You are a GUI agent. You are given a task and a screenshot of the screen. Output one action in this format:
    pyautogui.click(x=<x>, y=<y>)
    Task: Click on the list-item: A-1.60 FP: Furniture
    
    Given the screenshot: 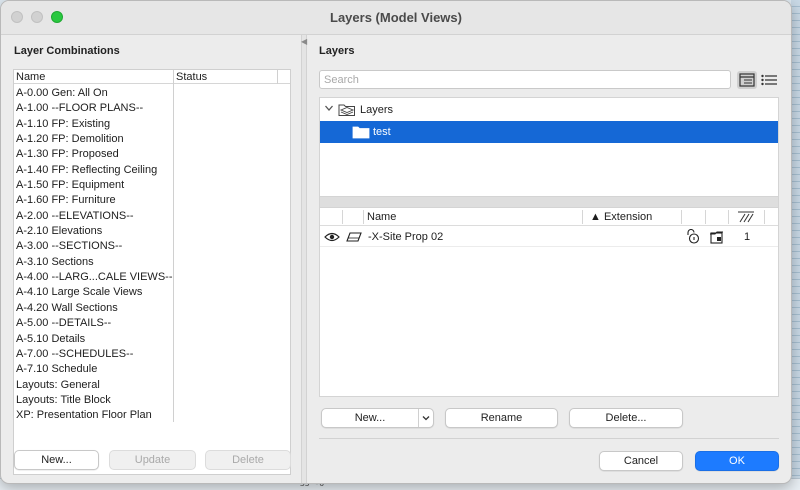 What is the action you would take?
    pyautogui.click(x=94, y=200)
    